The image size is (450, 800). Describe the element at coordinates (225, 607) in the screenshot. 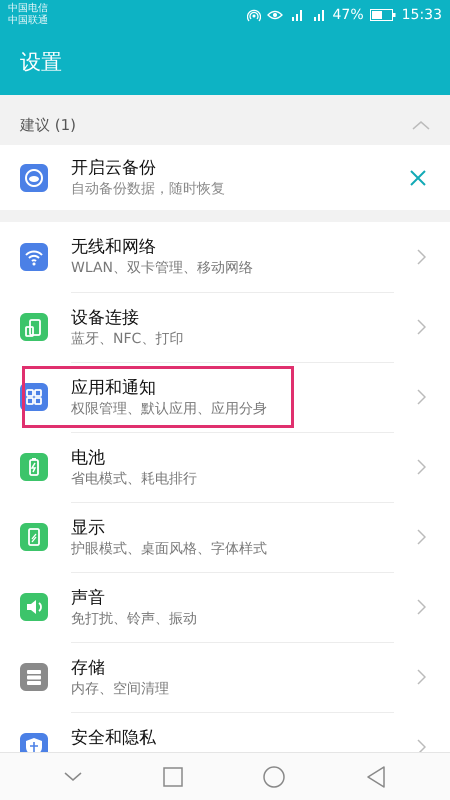

I see `settings-item: 声音 免打扰、铃声、振动` at that location.